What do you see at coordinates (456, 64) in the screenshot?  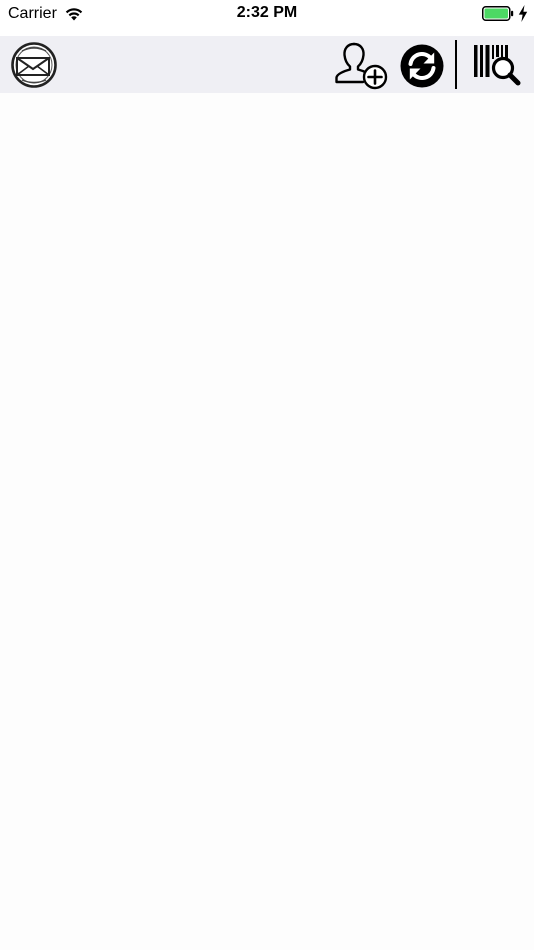 I see `toolbar-divider` at bounding box center [456, 64].